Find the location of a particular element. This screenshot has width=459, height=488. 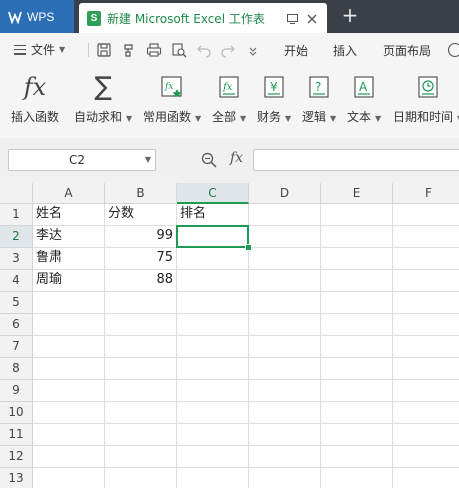

cell-e10 is located at coordinates (357, 413).